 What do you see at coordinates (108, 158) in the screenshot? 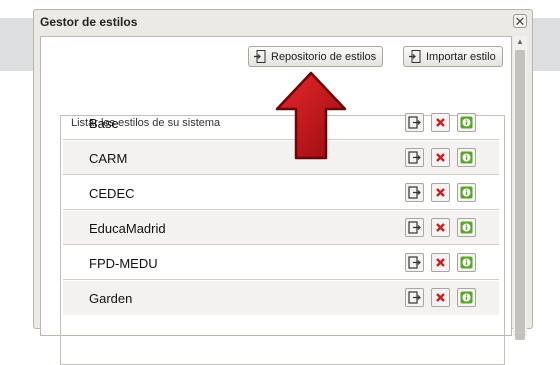
I see `style-name: CARM` at bounding box center [108, 158].